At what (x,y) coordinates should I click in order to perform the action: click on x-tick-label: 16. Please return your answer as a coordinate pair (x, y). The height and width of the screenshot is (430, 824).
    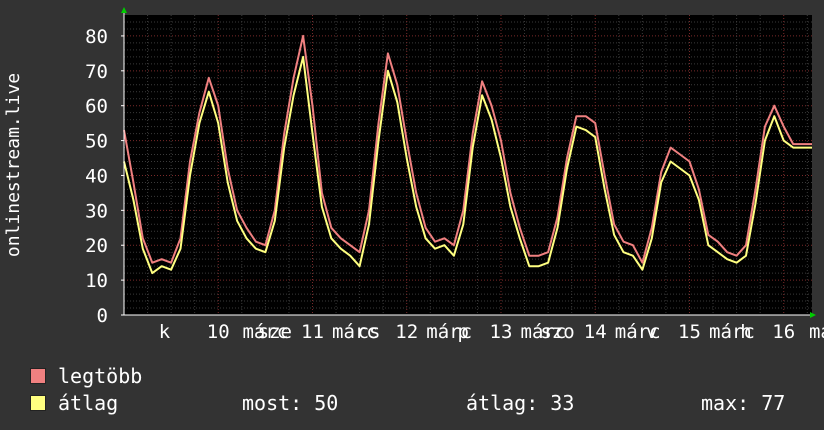
    Looking at the image, I should click on (783, 332).